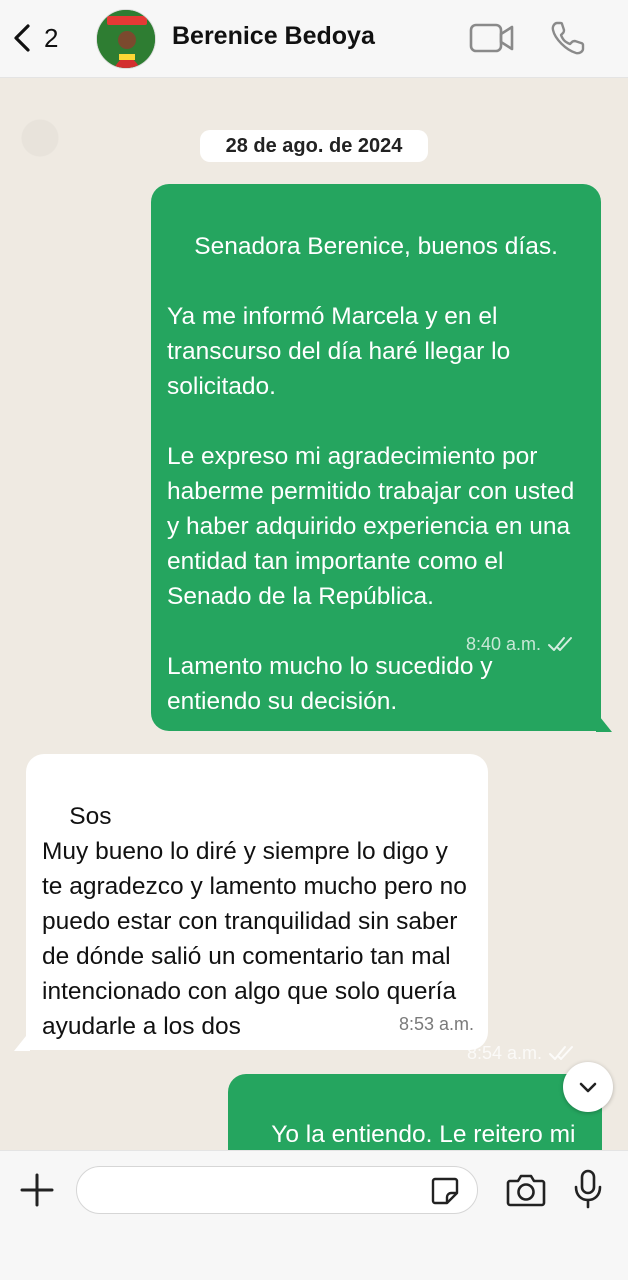 This screenshot has width=628, height=1280. I want to click on sticker-icon, so click(445, 1191).